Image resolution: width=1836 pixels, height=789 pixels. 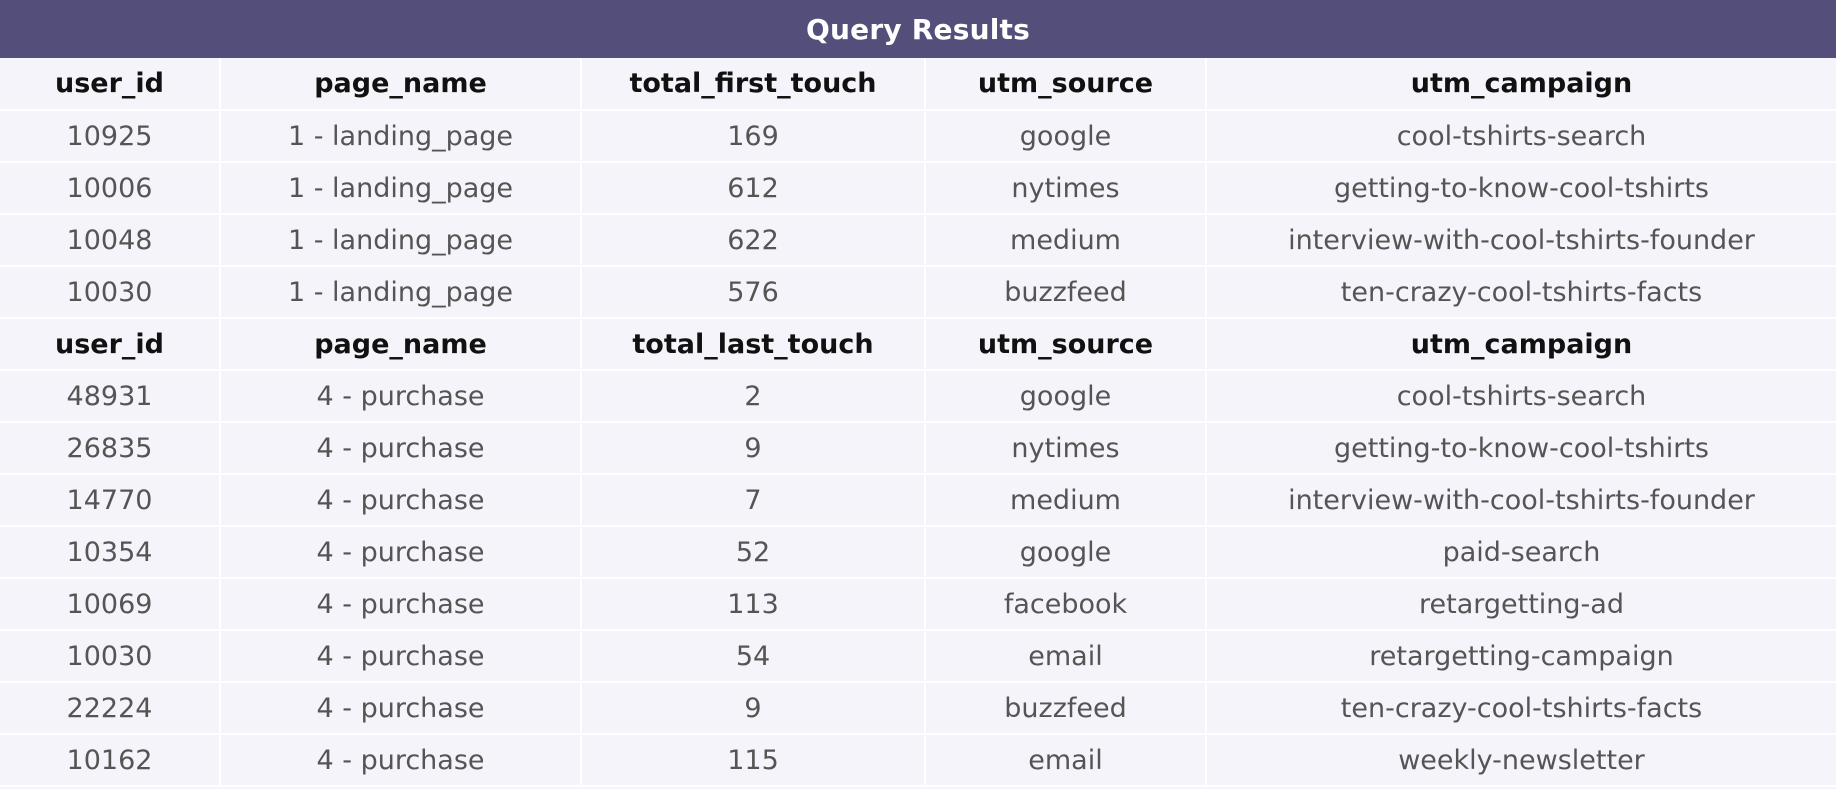 What do you see at coordinates (918, 29) in the screenshot?
I see `page-title: Query Results` at bounding box center [918, 29].